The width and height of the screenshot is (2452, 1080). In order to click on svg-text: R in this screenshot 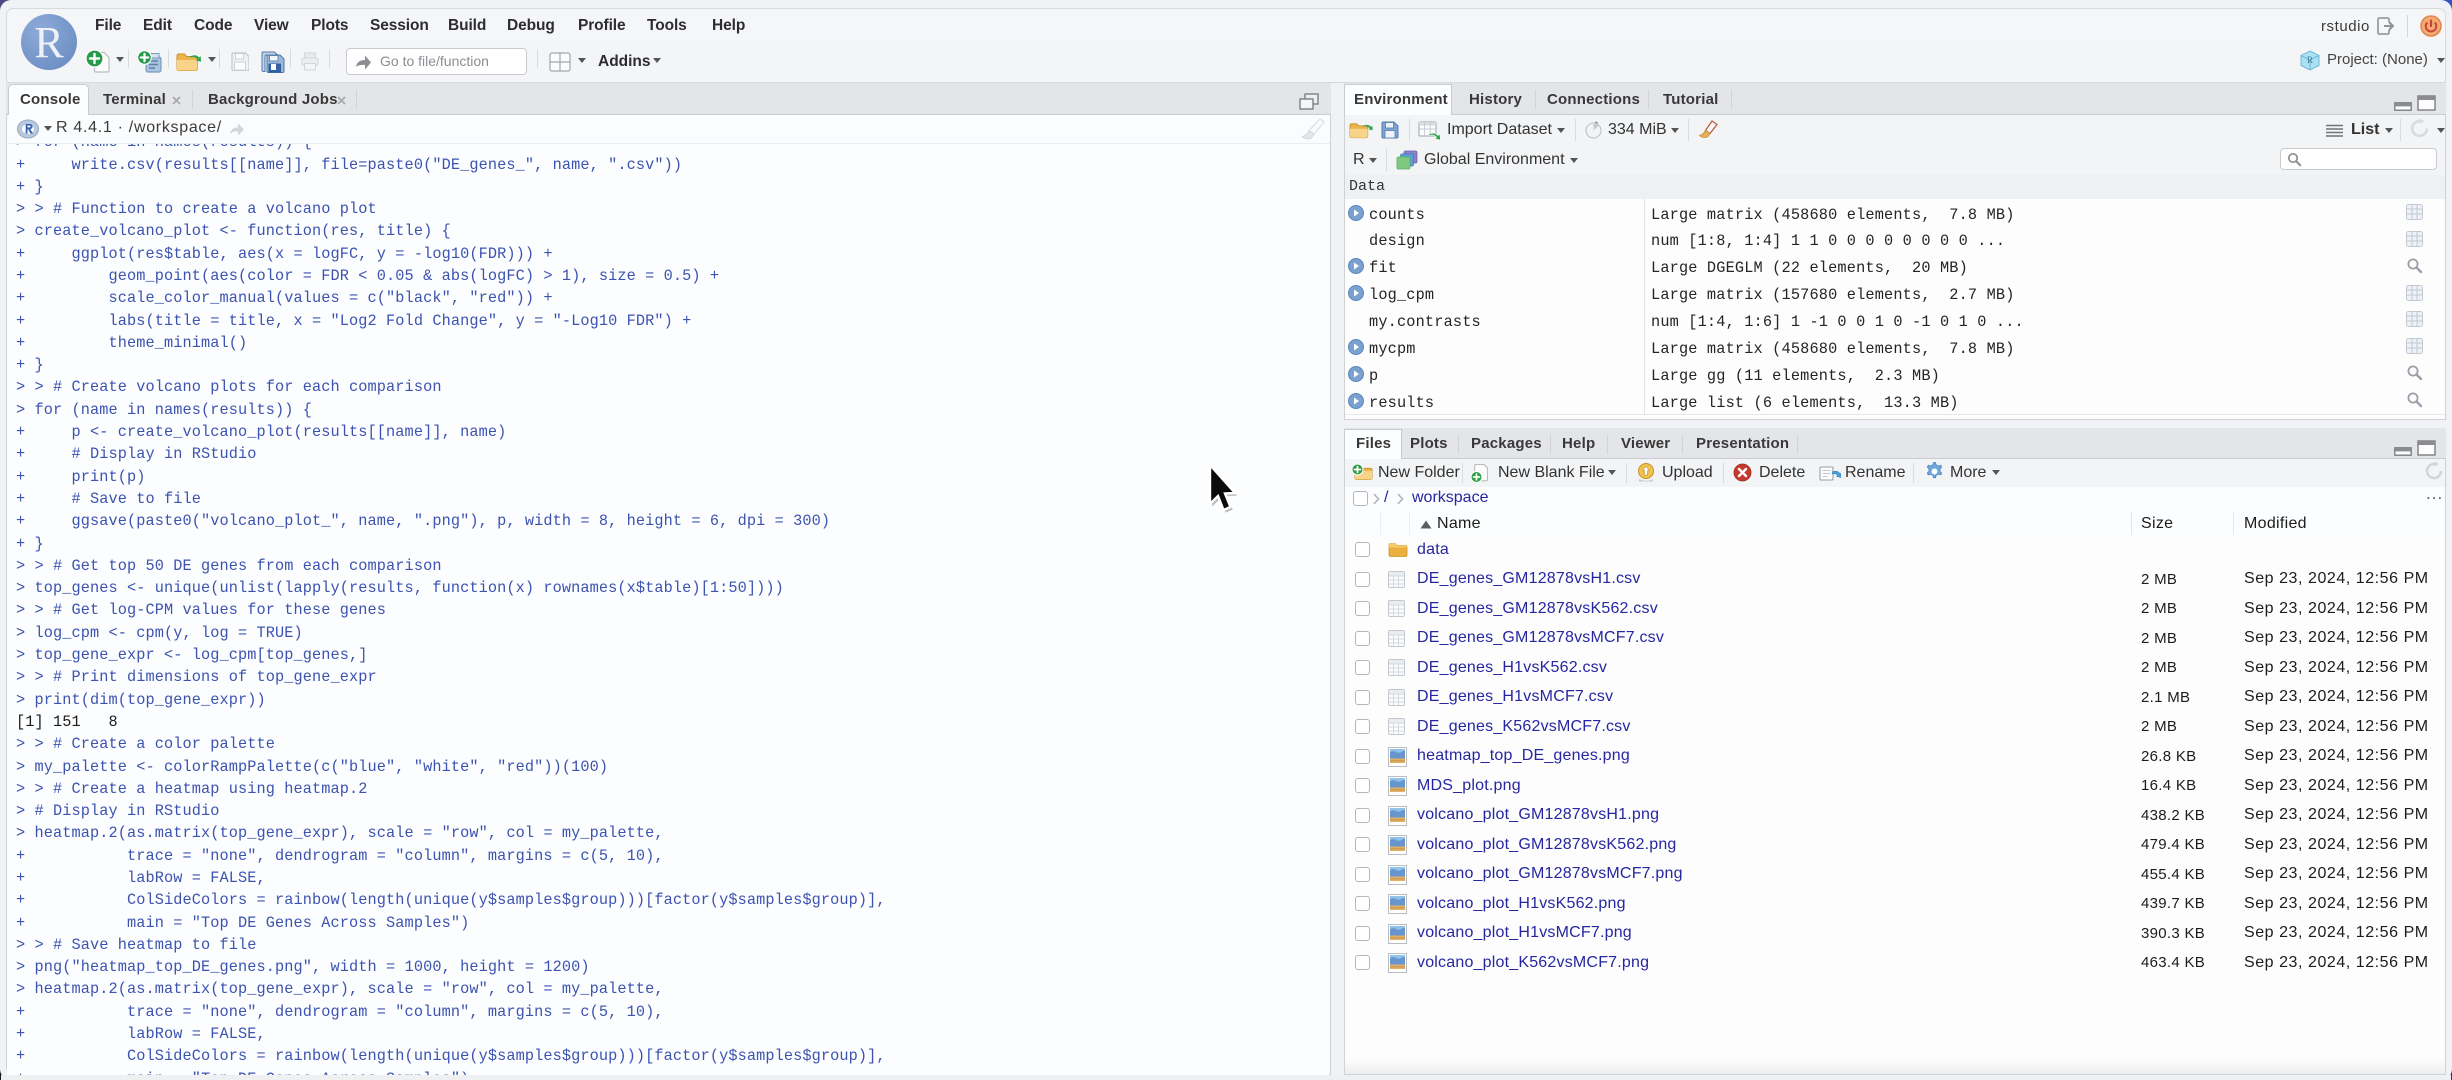, I will do `click(2310, 60)`.